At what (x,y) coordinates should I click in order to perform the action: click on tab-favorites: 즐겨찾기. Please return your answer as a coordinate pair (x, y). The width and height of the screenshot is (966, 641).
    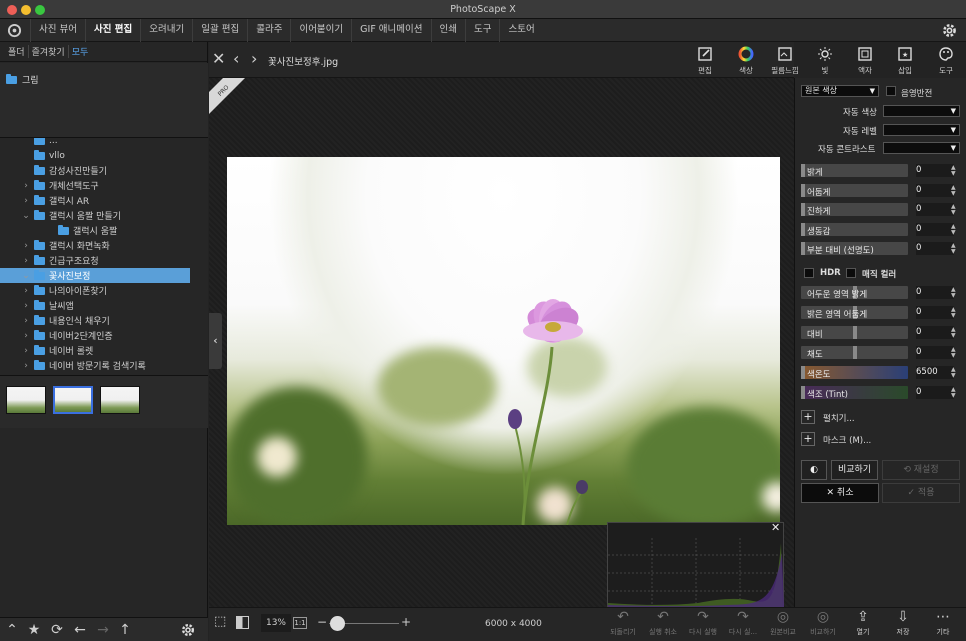
    Looking at the image, I should click on (49, 51).